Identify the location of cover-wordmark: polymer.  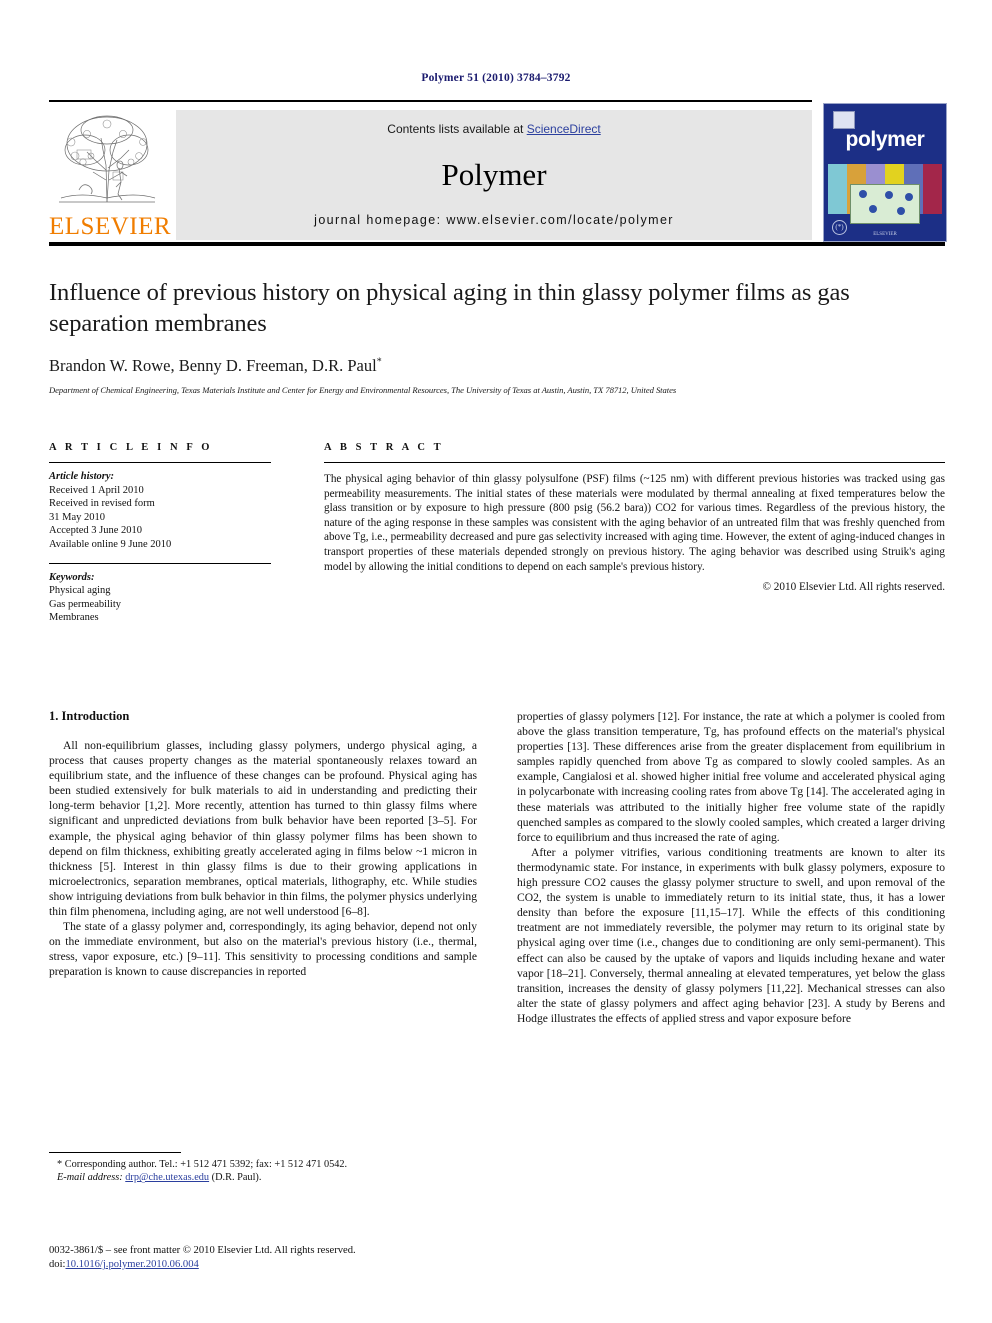
(885, 139).